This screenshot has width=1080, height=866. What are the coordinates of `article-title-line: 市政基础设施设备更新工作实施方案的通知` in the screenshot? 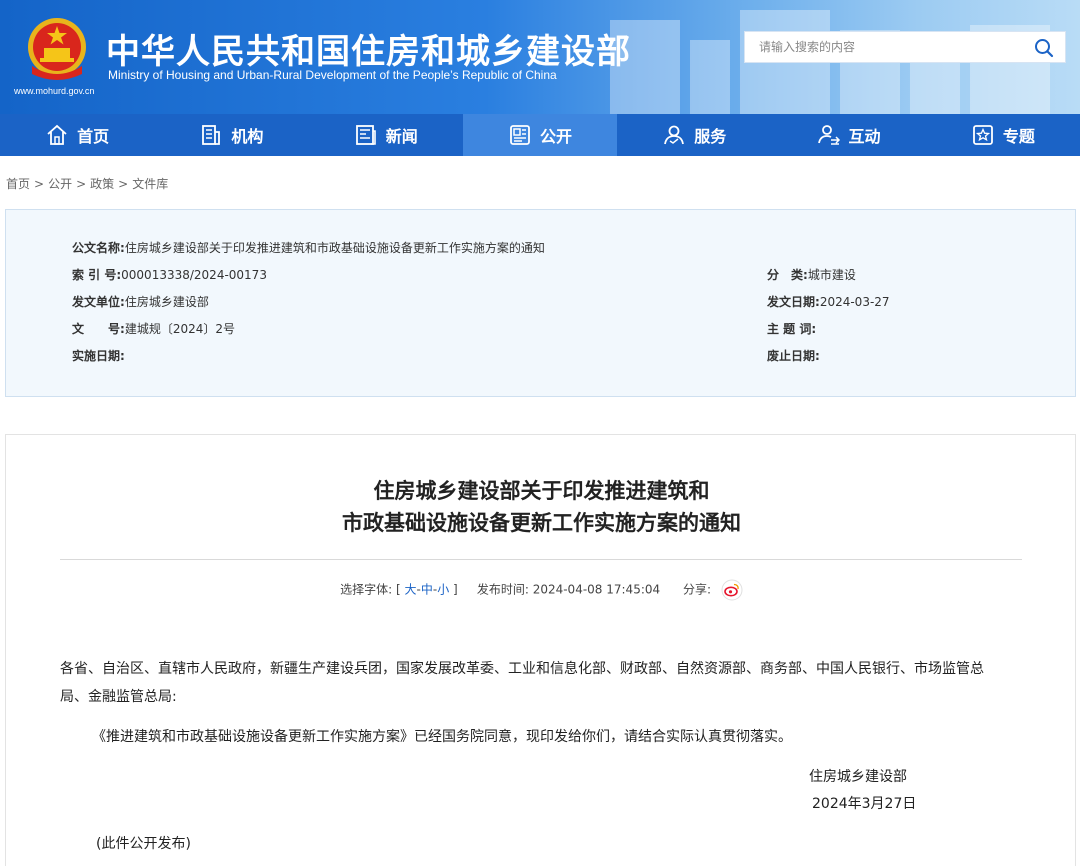 It's located at (541, 523).